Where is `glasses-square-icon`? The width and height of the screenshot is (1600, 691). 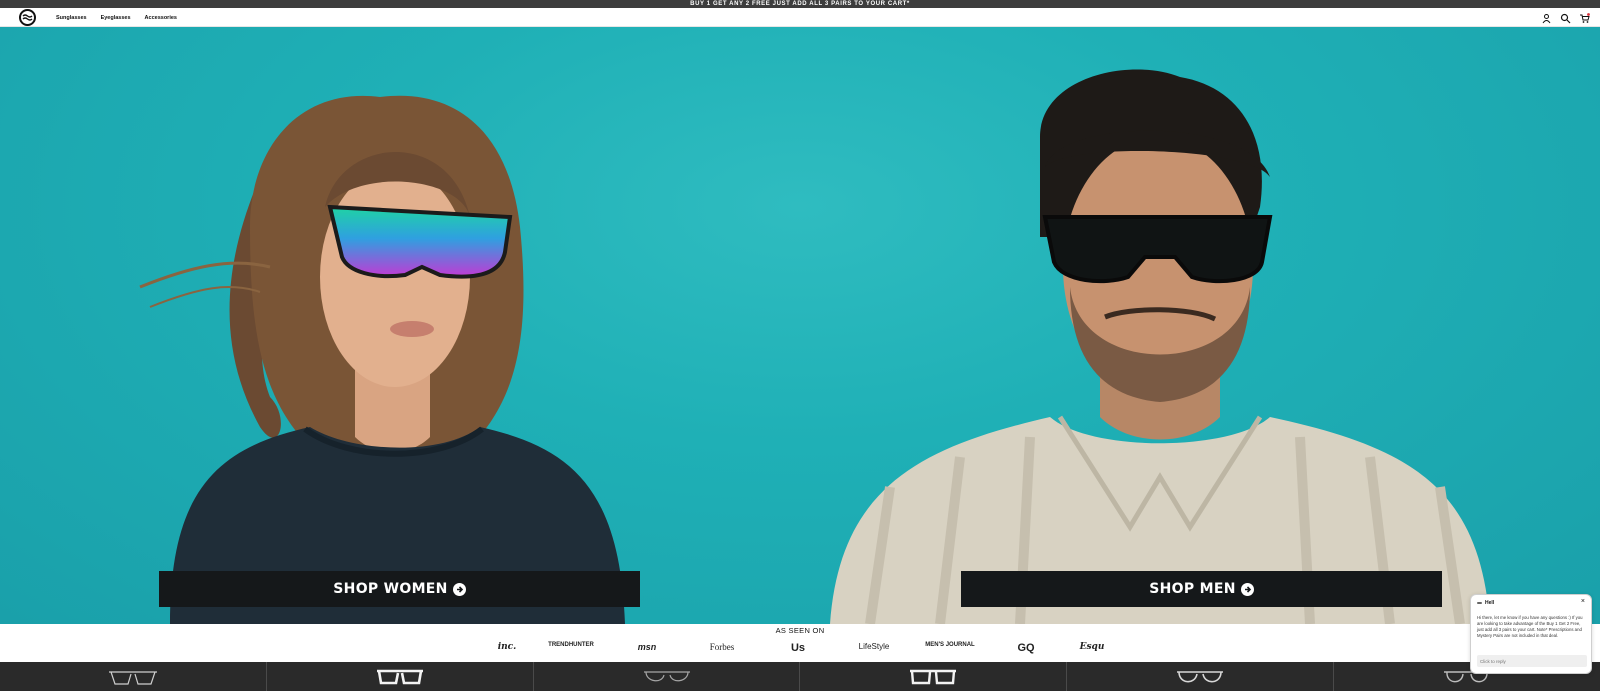 glasses-square-icon is located at coordinates (933, 676).